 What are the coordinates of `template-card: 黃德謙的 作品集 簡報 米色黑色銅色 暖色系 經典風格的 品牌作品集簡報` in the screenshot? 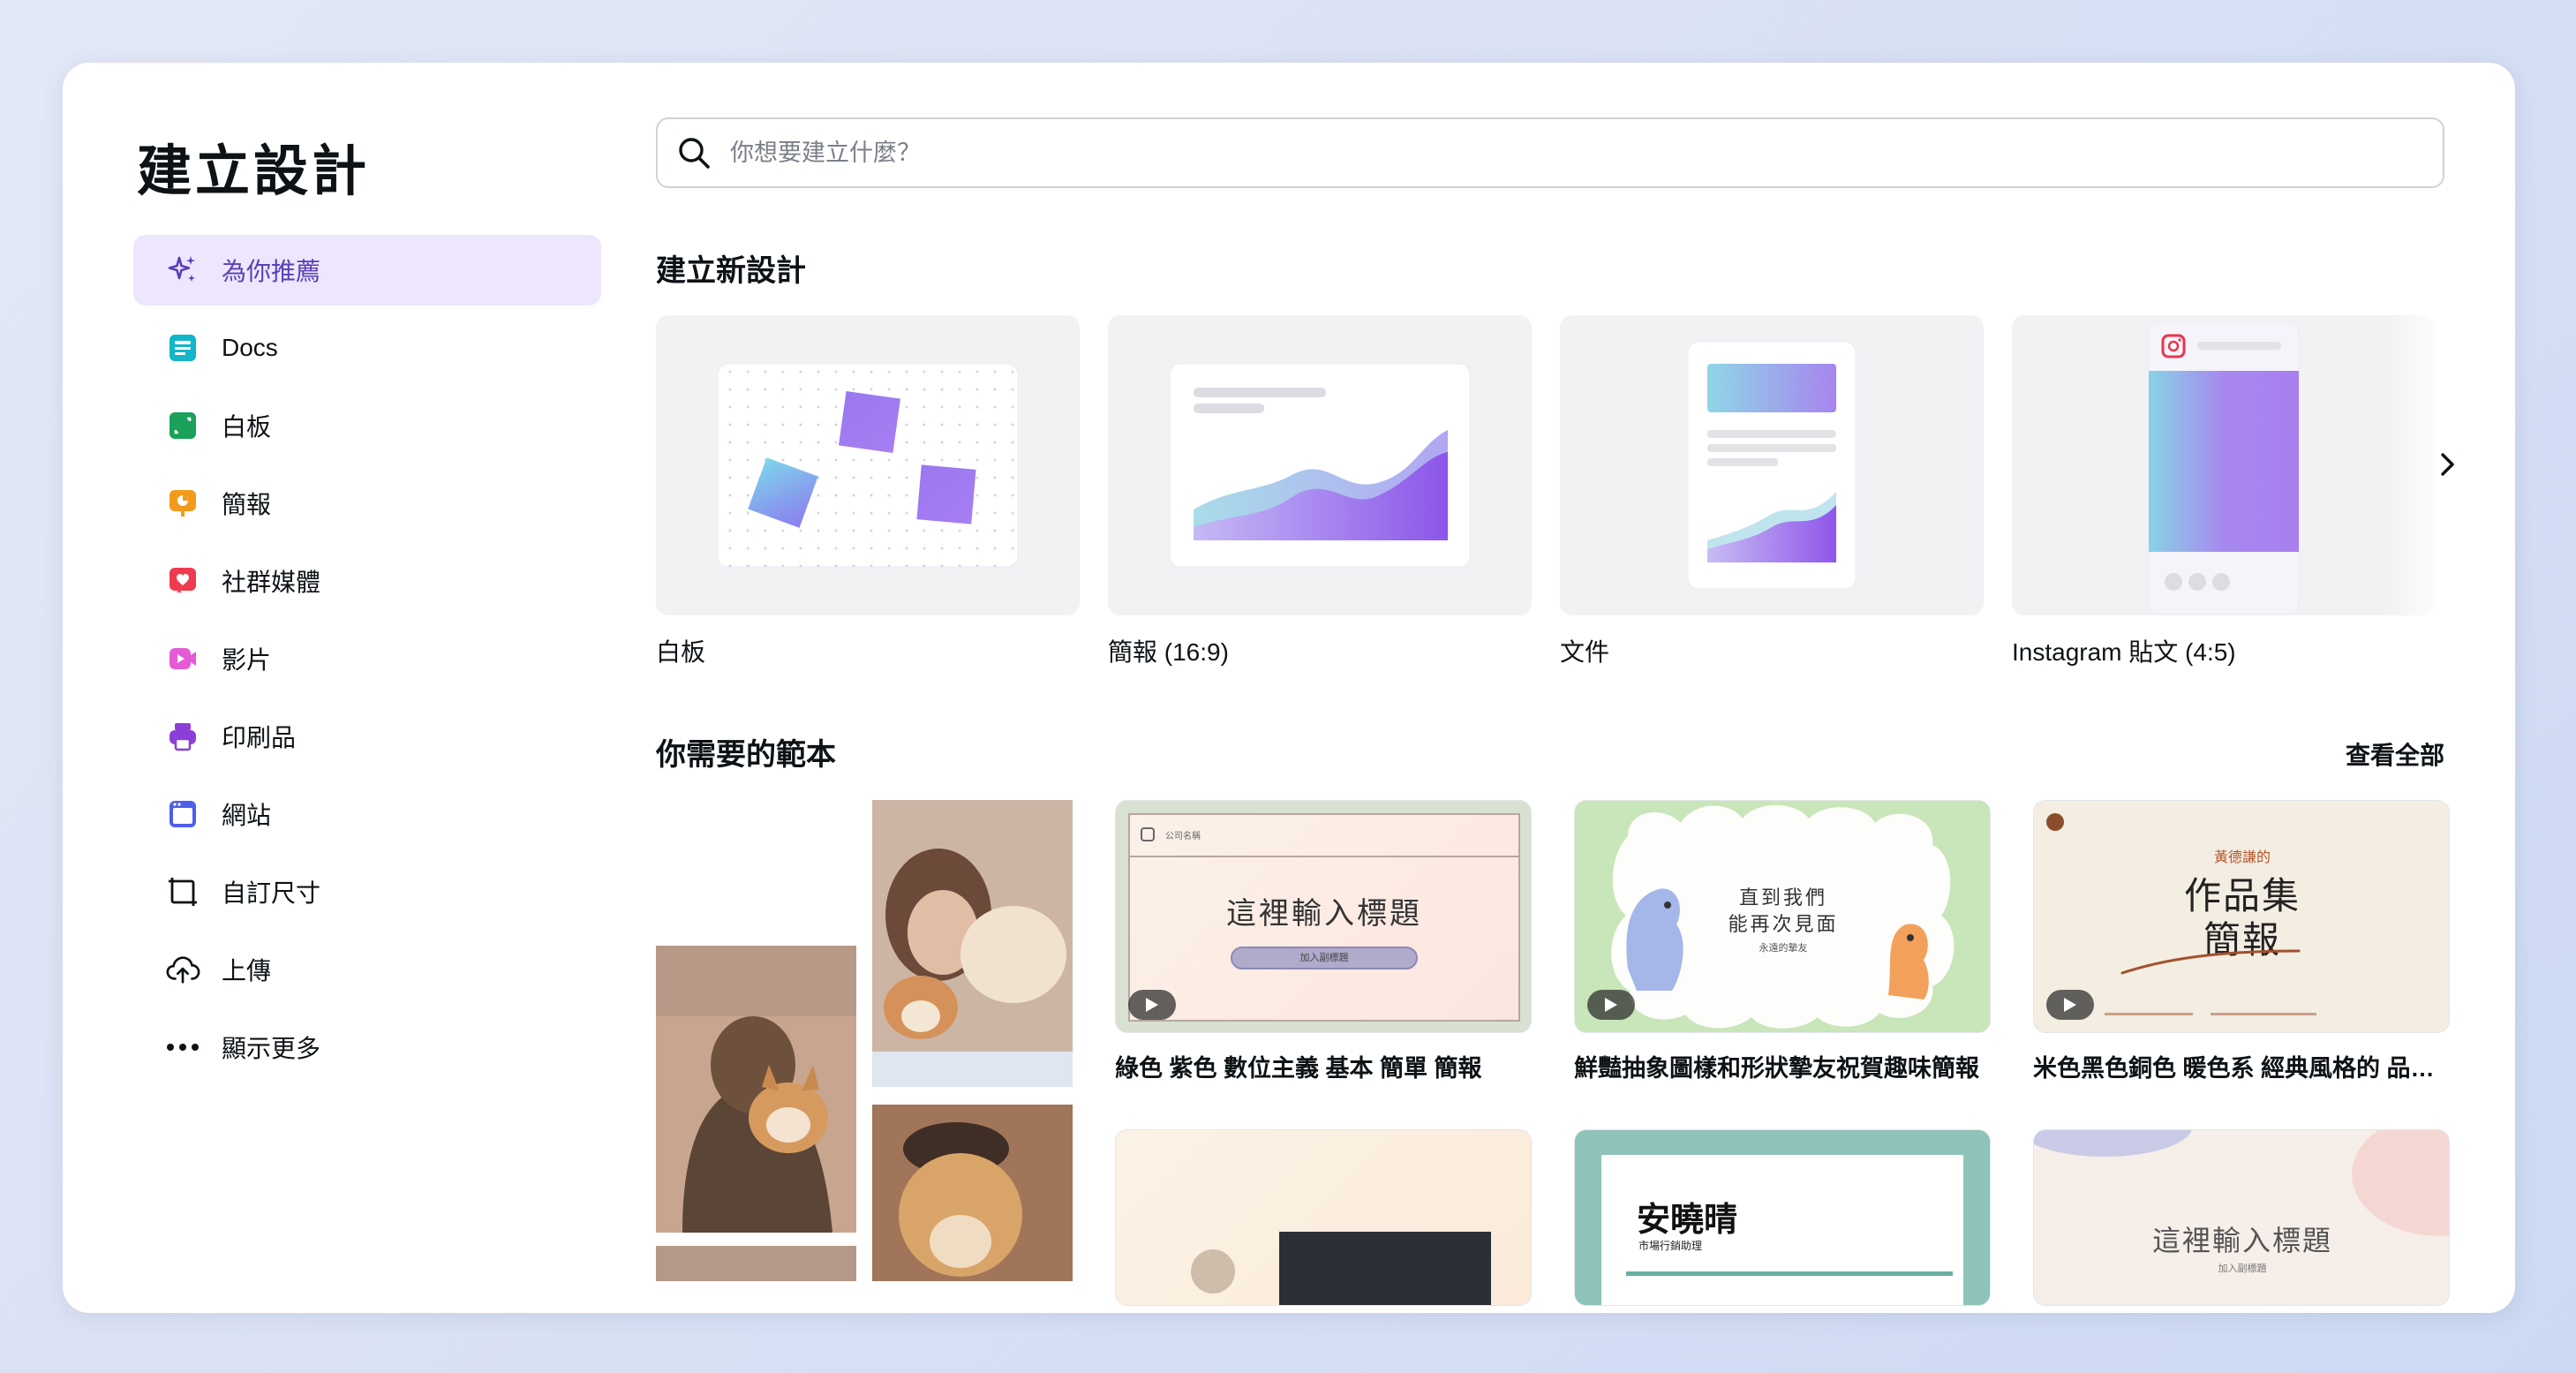 It's located at (2242, 941).